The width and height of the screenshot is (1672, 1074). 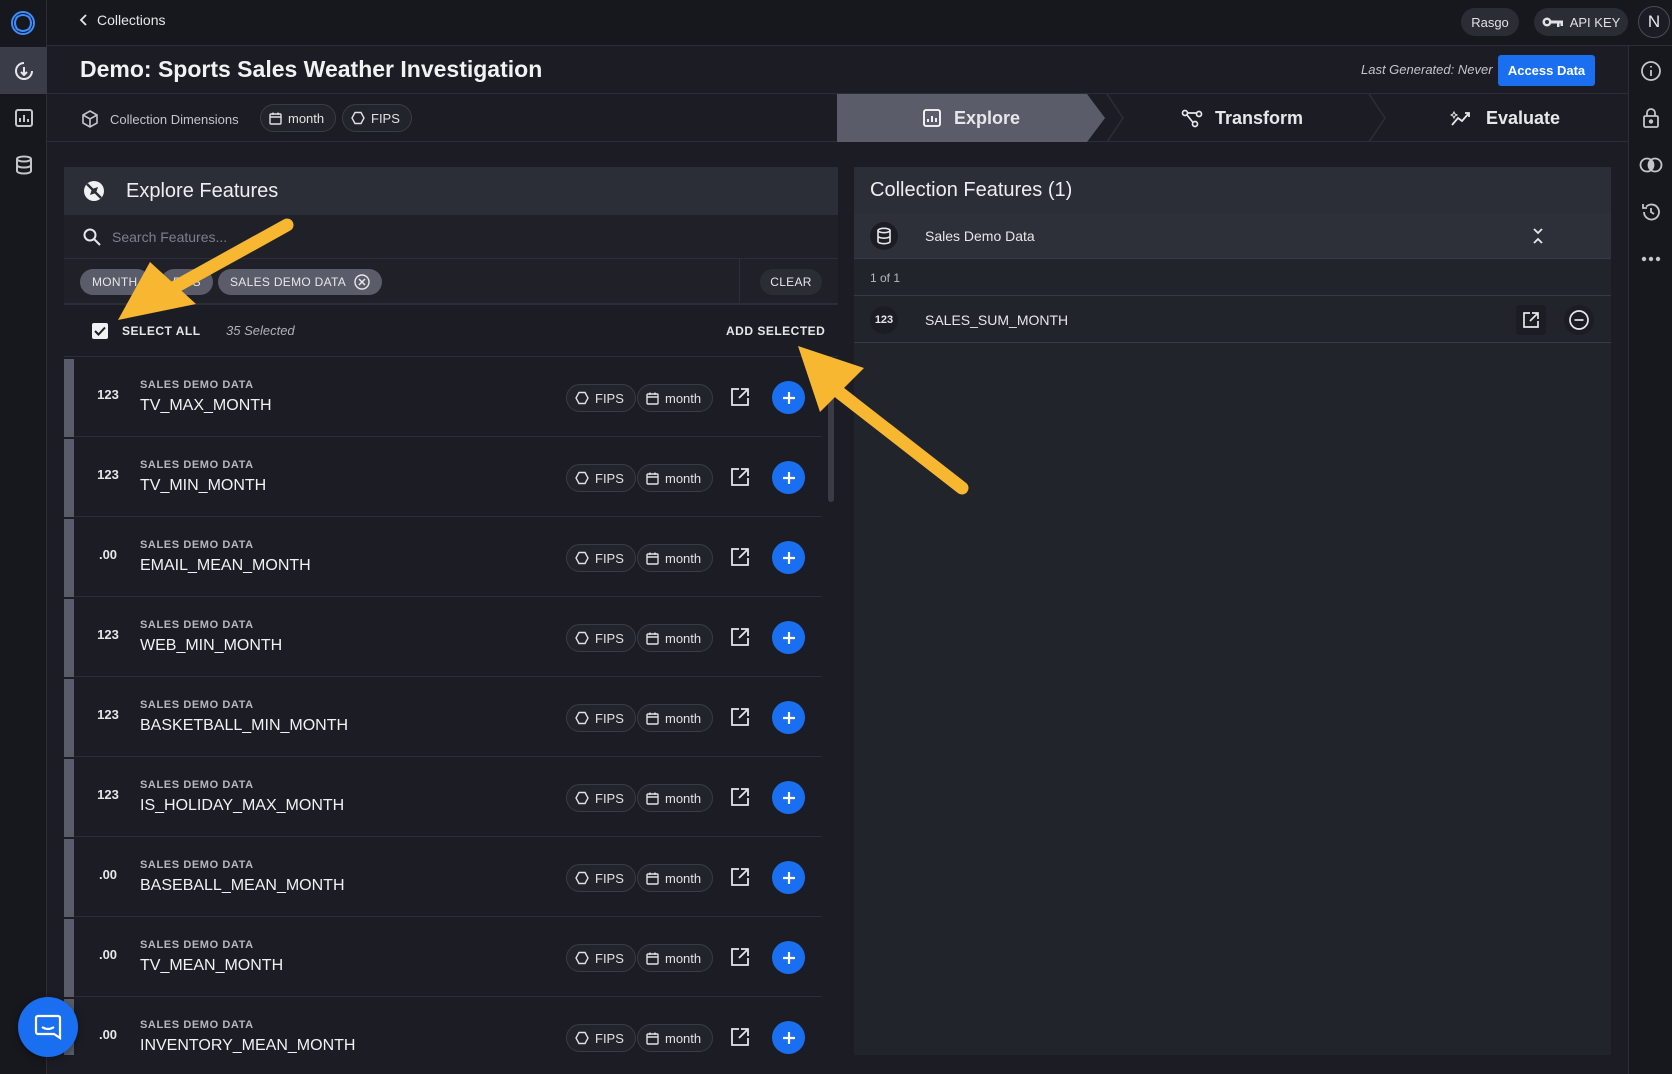 What do you see at coordinates (1242, 118) in the screenshot?
I see `tab-transform: Transform` at bounding box center [1242, 118].